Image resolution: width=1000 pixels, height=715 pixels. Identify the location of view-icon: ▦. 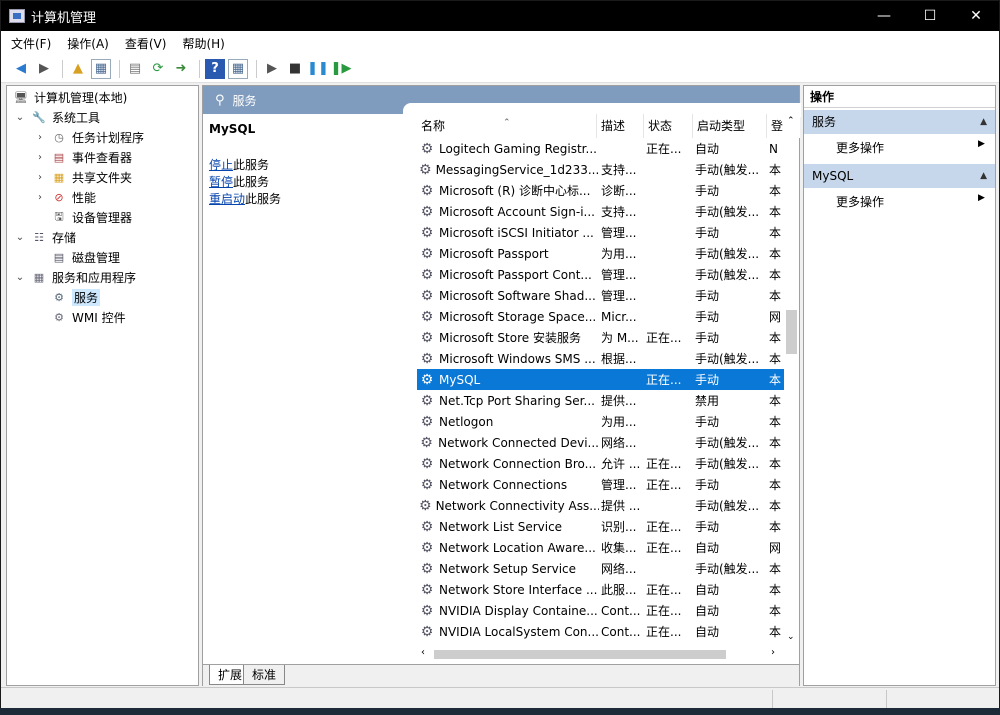
(238, 68).